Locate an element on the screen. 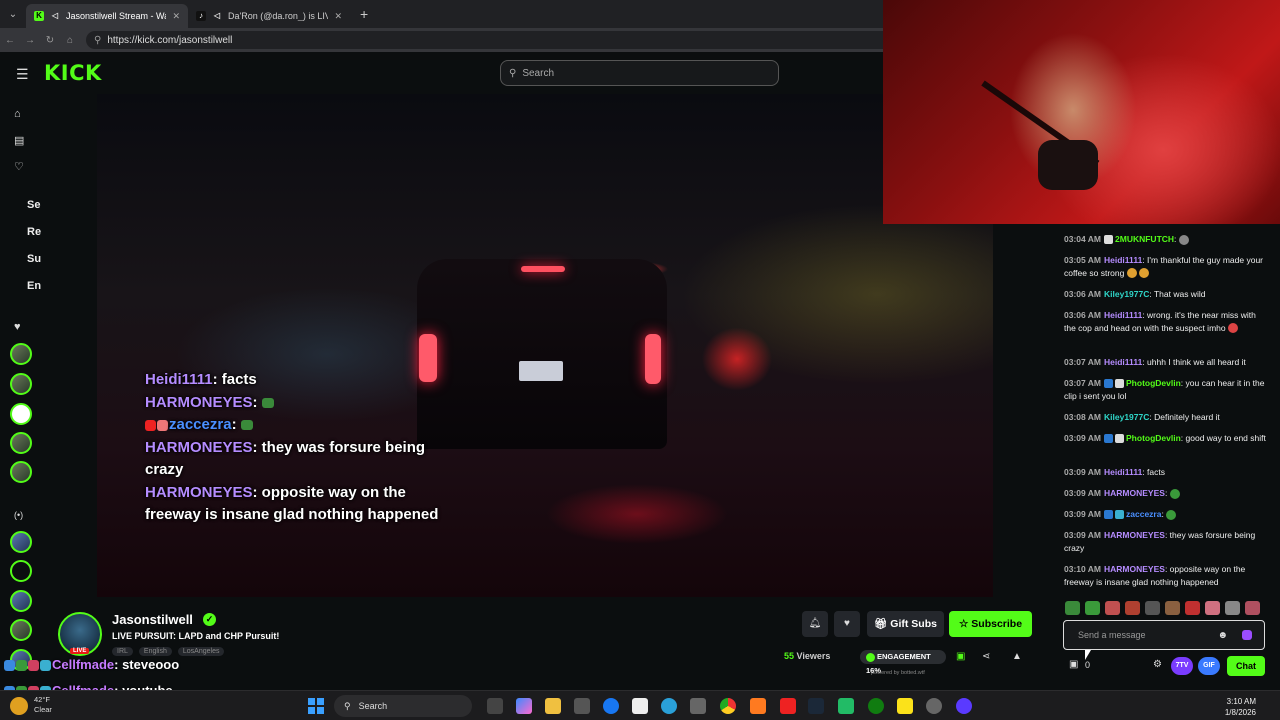 Image resolution: width=1280 pixels, height=720 pixels. url-text: https://kick.com/jasonstilwell is located at coordinates (170, 40).